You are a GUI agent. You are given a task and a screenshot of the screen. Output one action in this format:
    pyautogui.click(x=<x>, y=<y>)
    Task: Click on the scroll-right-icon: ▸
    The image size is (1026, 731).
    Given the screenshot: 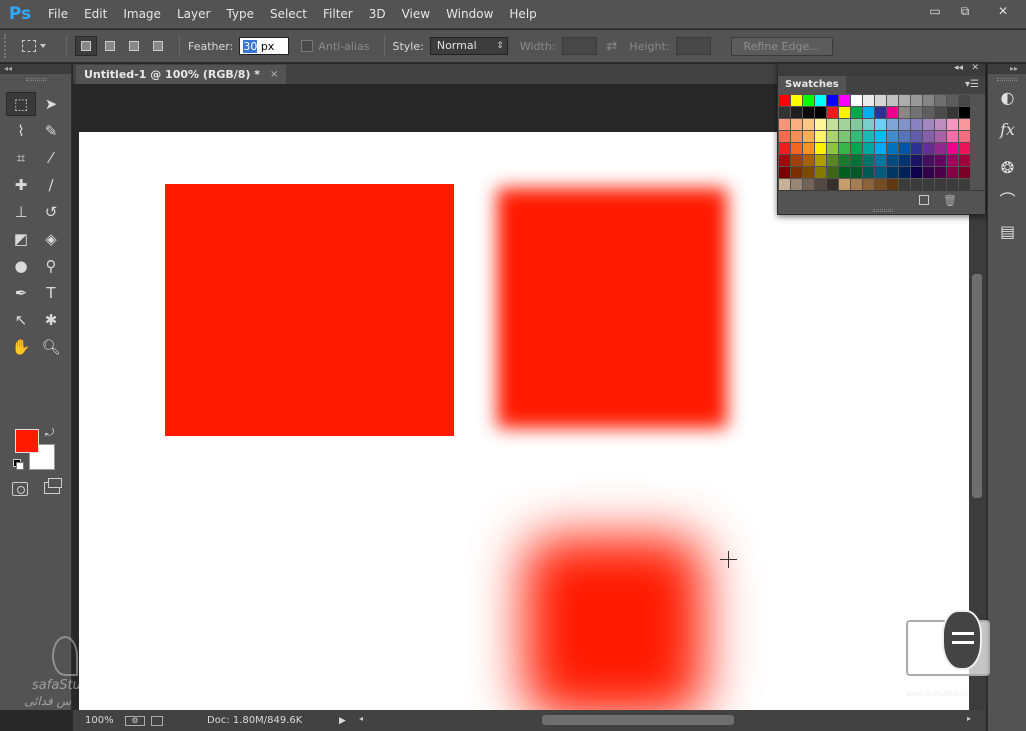 What is the action you would take?
    pyautogui.click(x=969, y=718)
    